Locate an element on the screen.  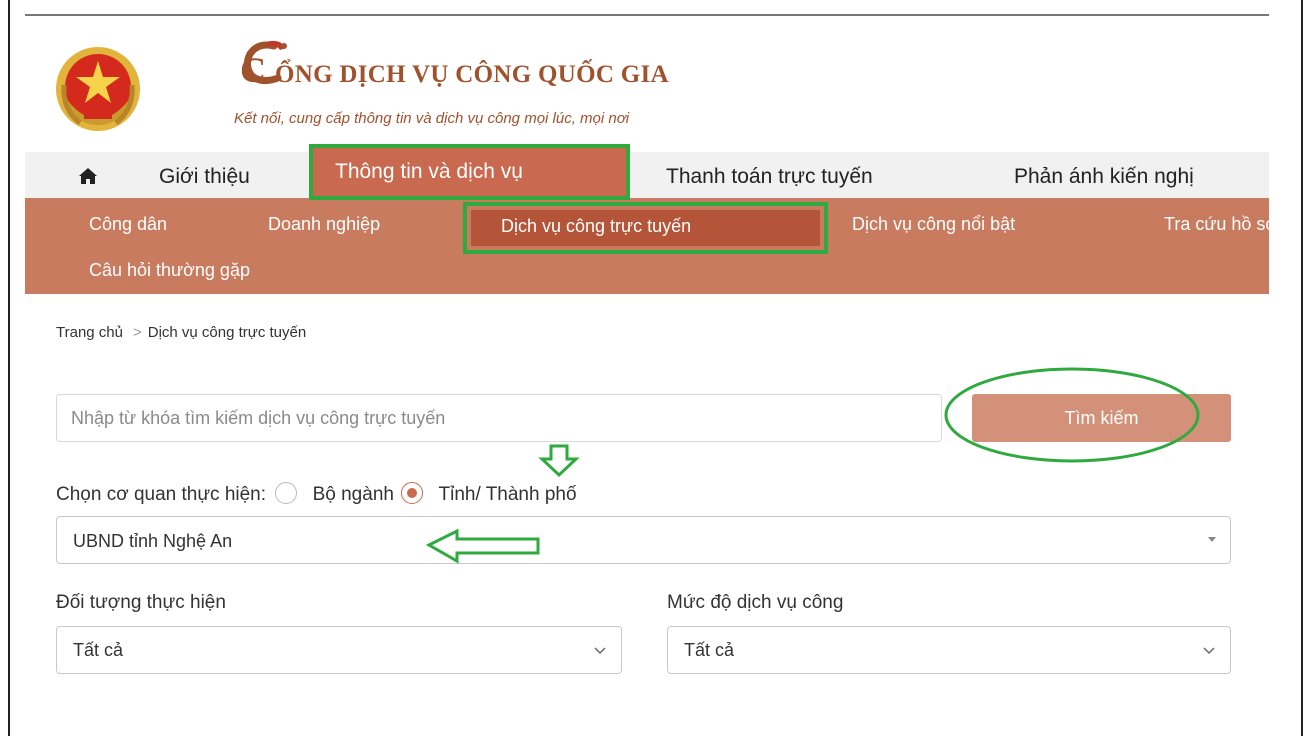
radio-label-tinh-thanh-pho: Tỉnh/ Thành phố is located at coordinates (508, 494).